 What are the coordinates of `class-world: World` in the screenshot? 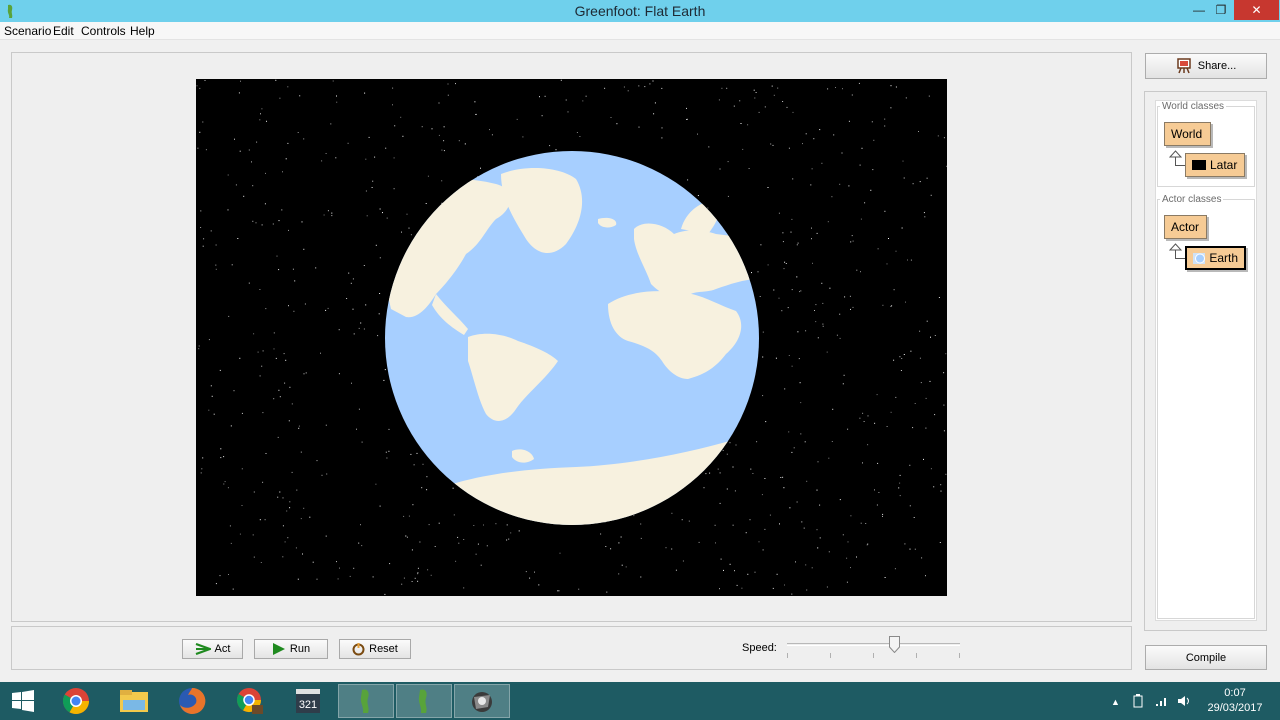 It's located at (1187, 134).